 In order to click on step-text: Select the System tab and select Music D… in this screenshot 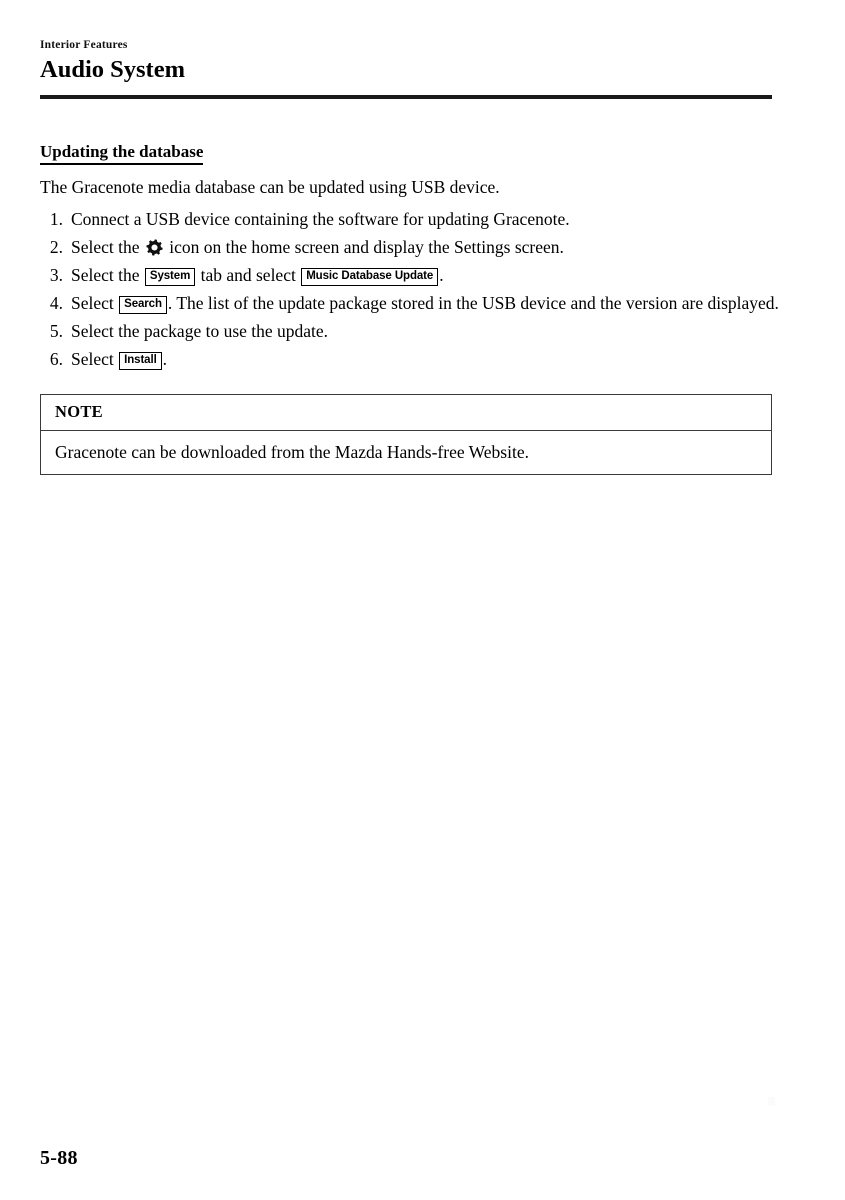, I will do `click(425, 275)`.